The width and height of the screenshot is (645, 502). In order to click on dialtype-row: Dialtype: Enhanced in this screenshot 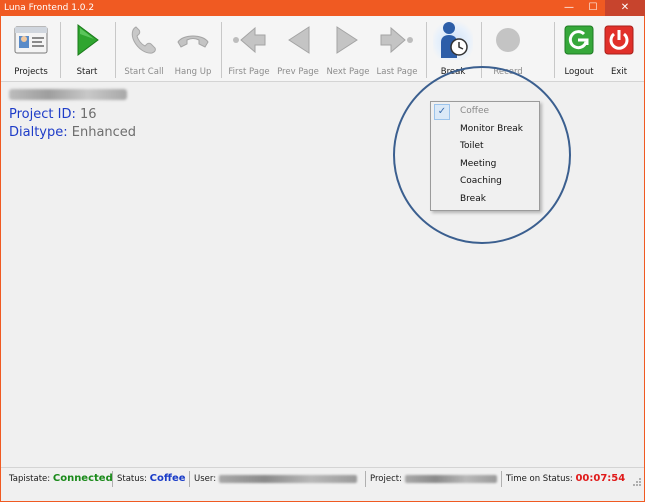, I will do `click(72, 133)`.